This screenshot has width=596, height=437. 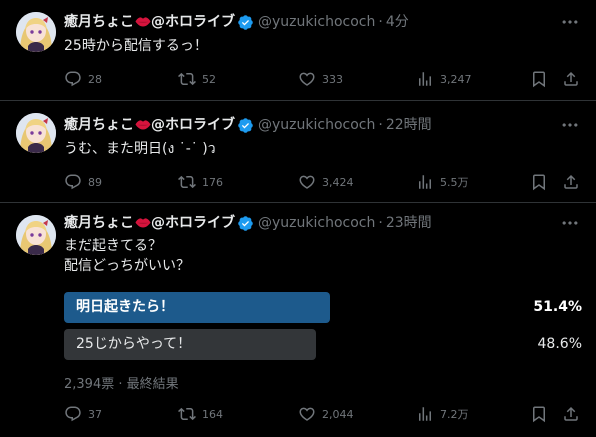 I want to click on retweet-button: 52, so click(x=197, y=79).